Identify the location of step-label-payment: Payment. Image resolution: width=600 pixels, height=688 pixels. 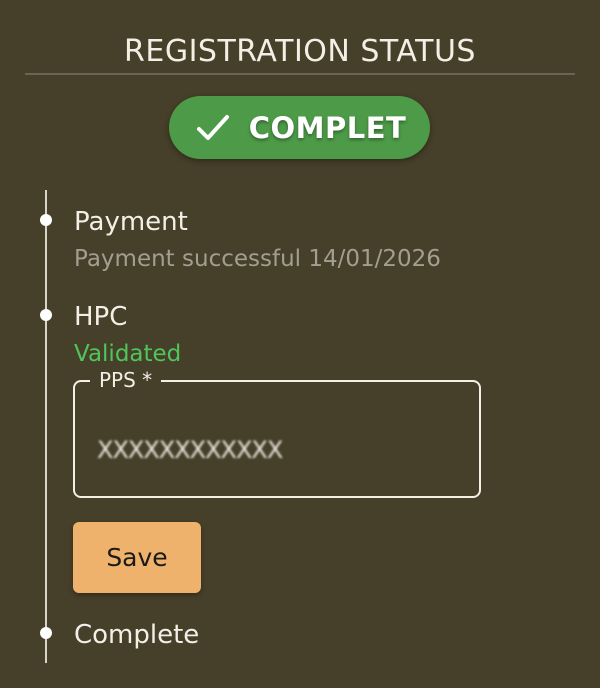
(131, 222).